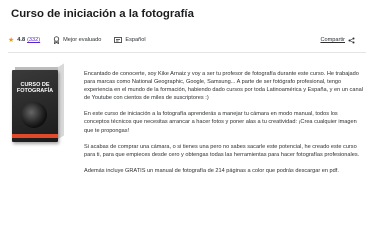  Describe the element at coordinates (351, 40) in the screenshot. I see `share-icon` at that location.